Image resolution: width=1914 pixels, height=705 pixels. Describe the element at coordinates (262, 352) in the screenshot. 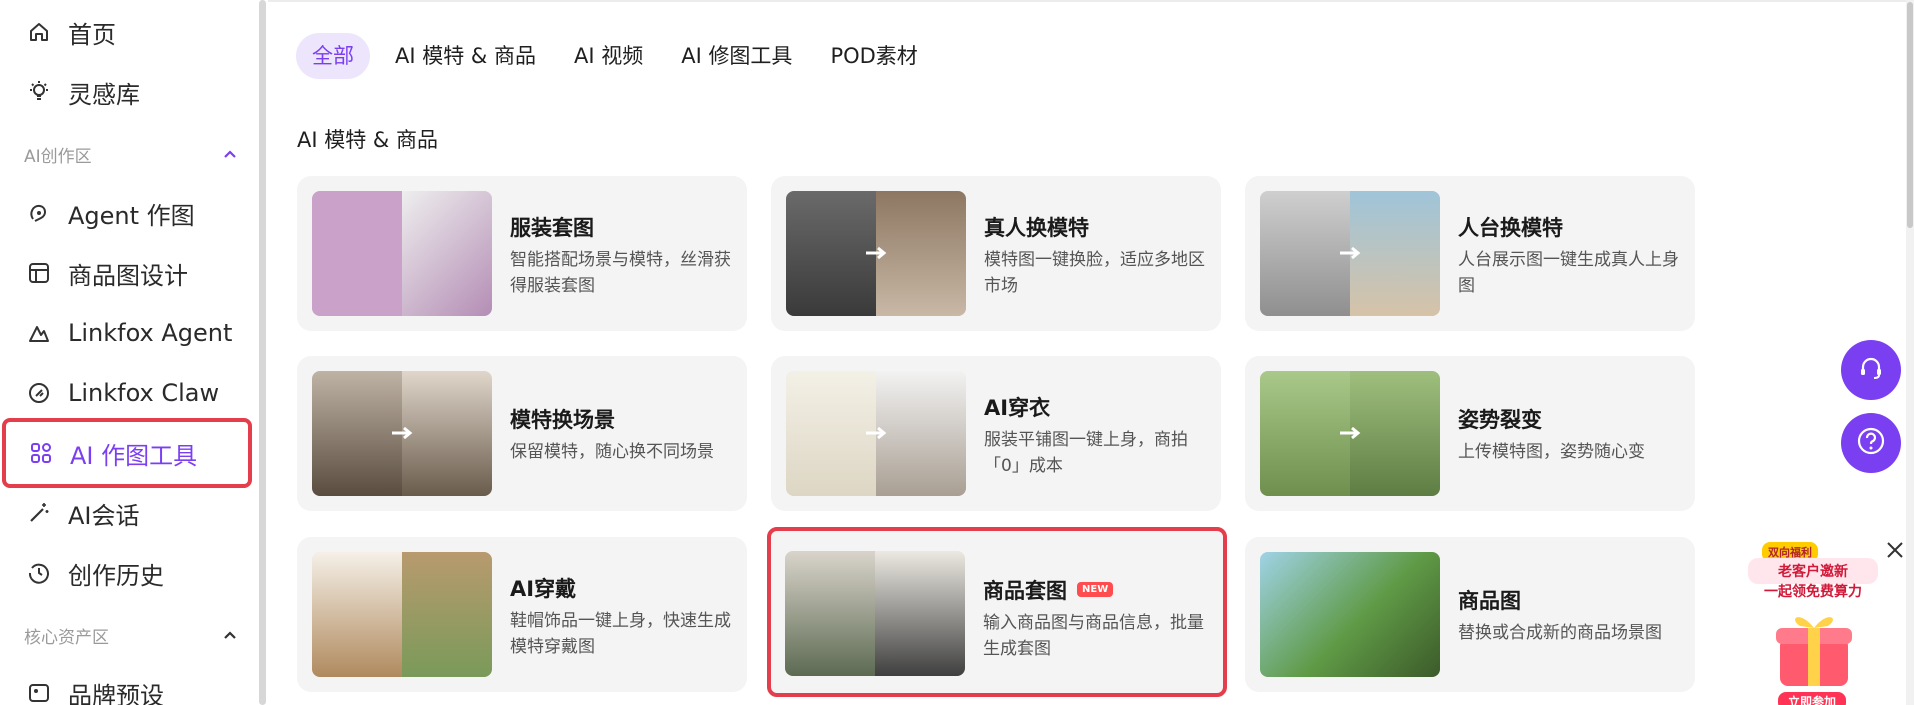

I see `sidebar-scrollbar` at that location.